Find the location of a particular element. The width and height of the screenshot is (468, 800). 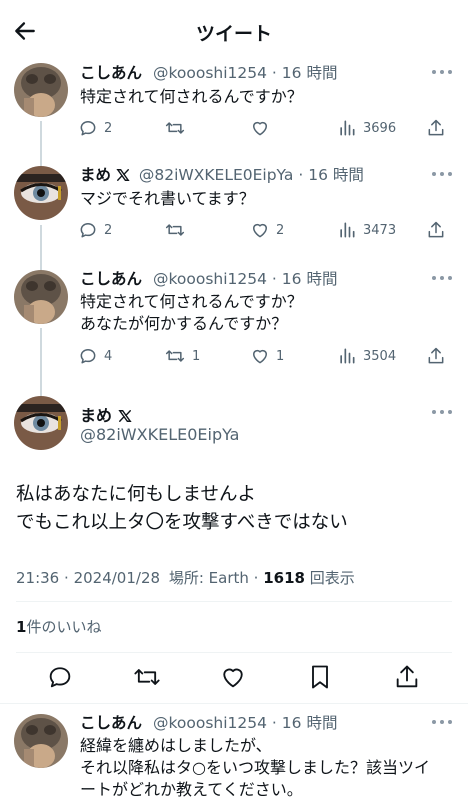

view-count: 1618 is located at coordinates (284, 578).